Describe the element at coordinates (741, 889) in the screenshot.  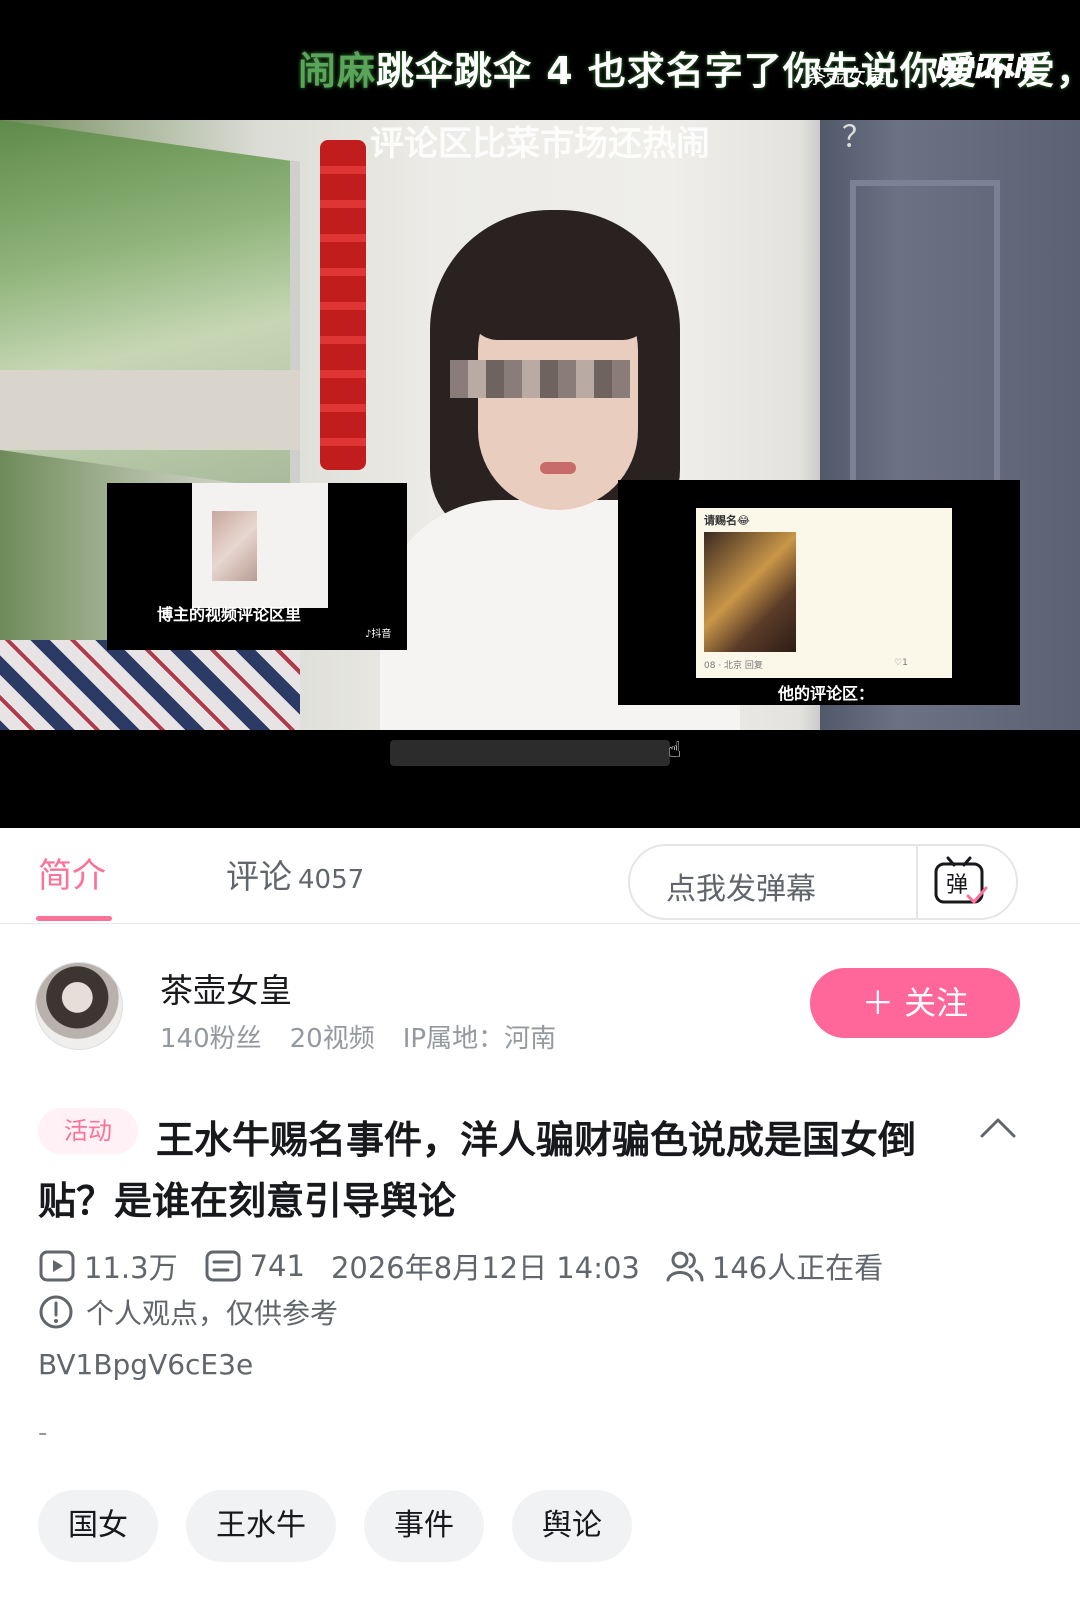
I see `danmaku-placeholder: 点我发弹幕` at that location.